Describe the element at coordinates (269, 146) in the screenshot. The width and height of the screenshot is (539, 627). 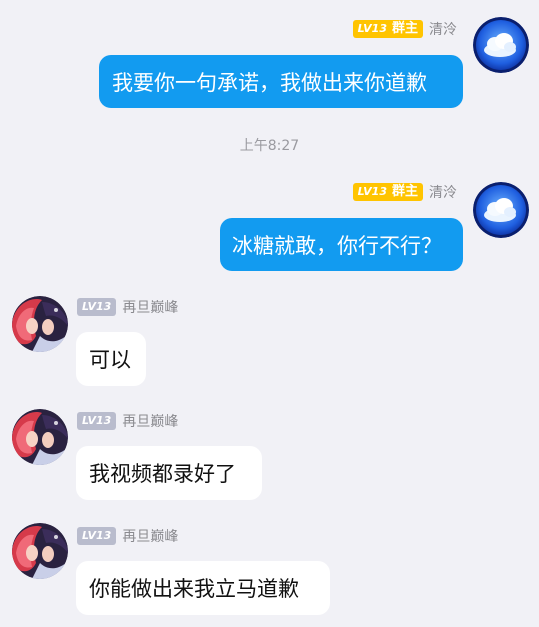
I see `timestamp: 上午8:27` at that location.